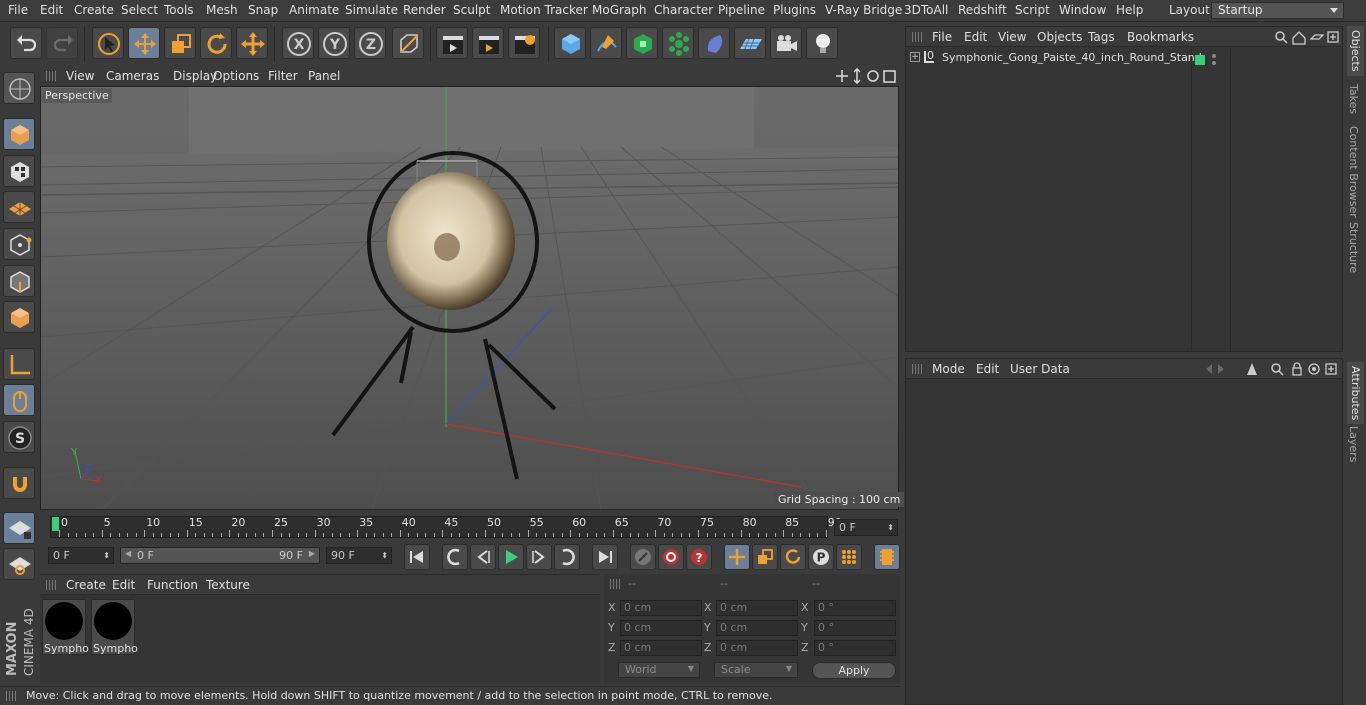 The height and width of the screenshot is (705, 1366). What do you see at coordinates (19, 437) in the screenshot?
I see `solo-button: S` at bounding box center [19, 437].